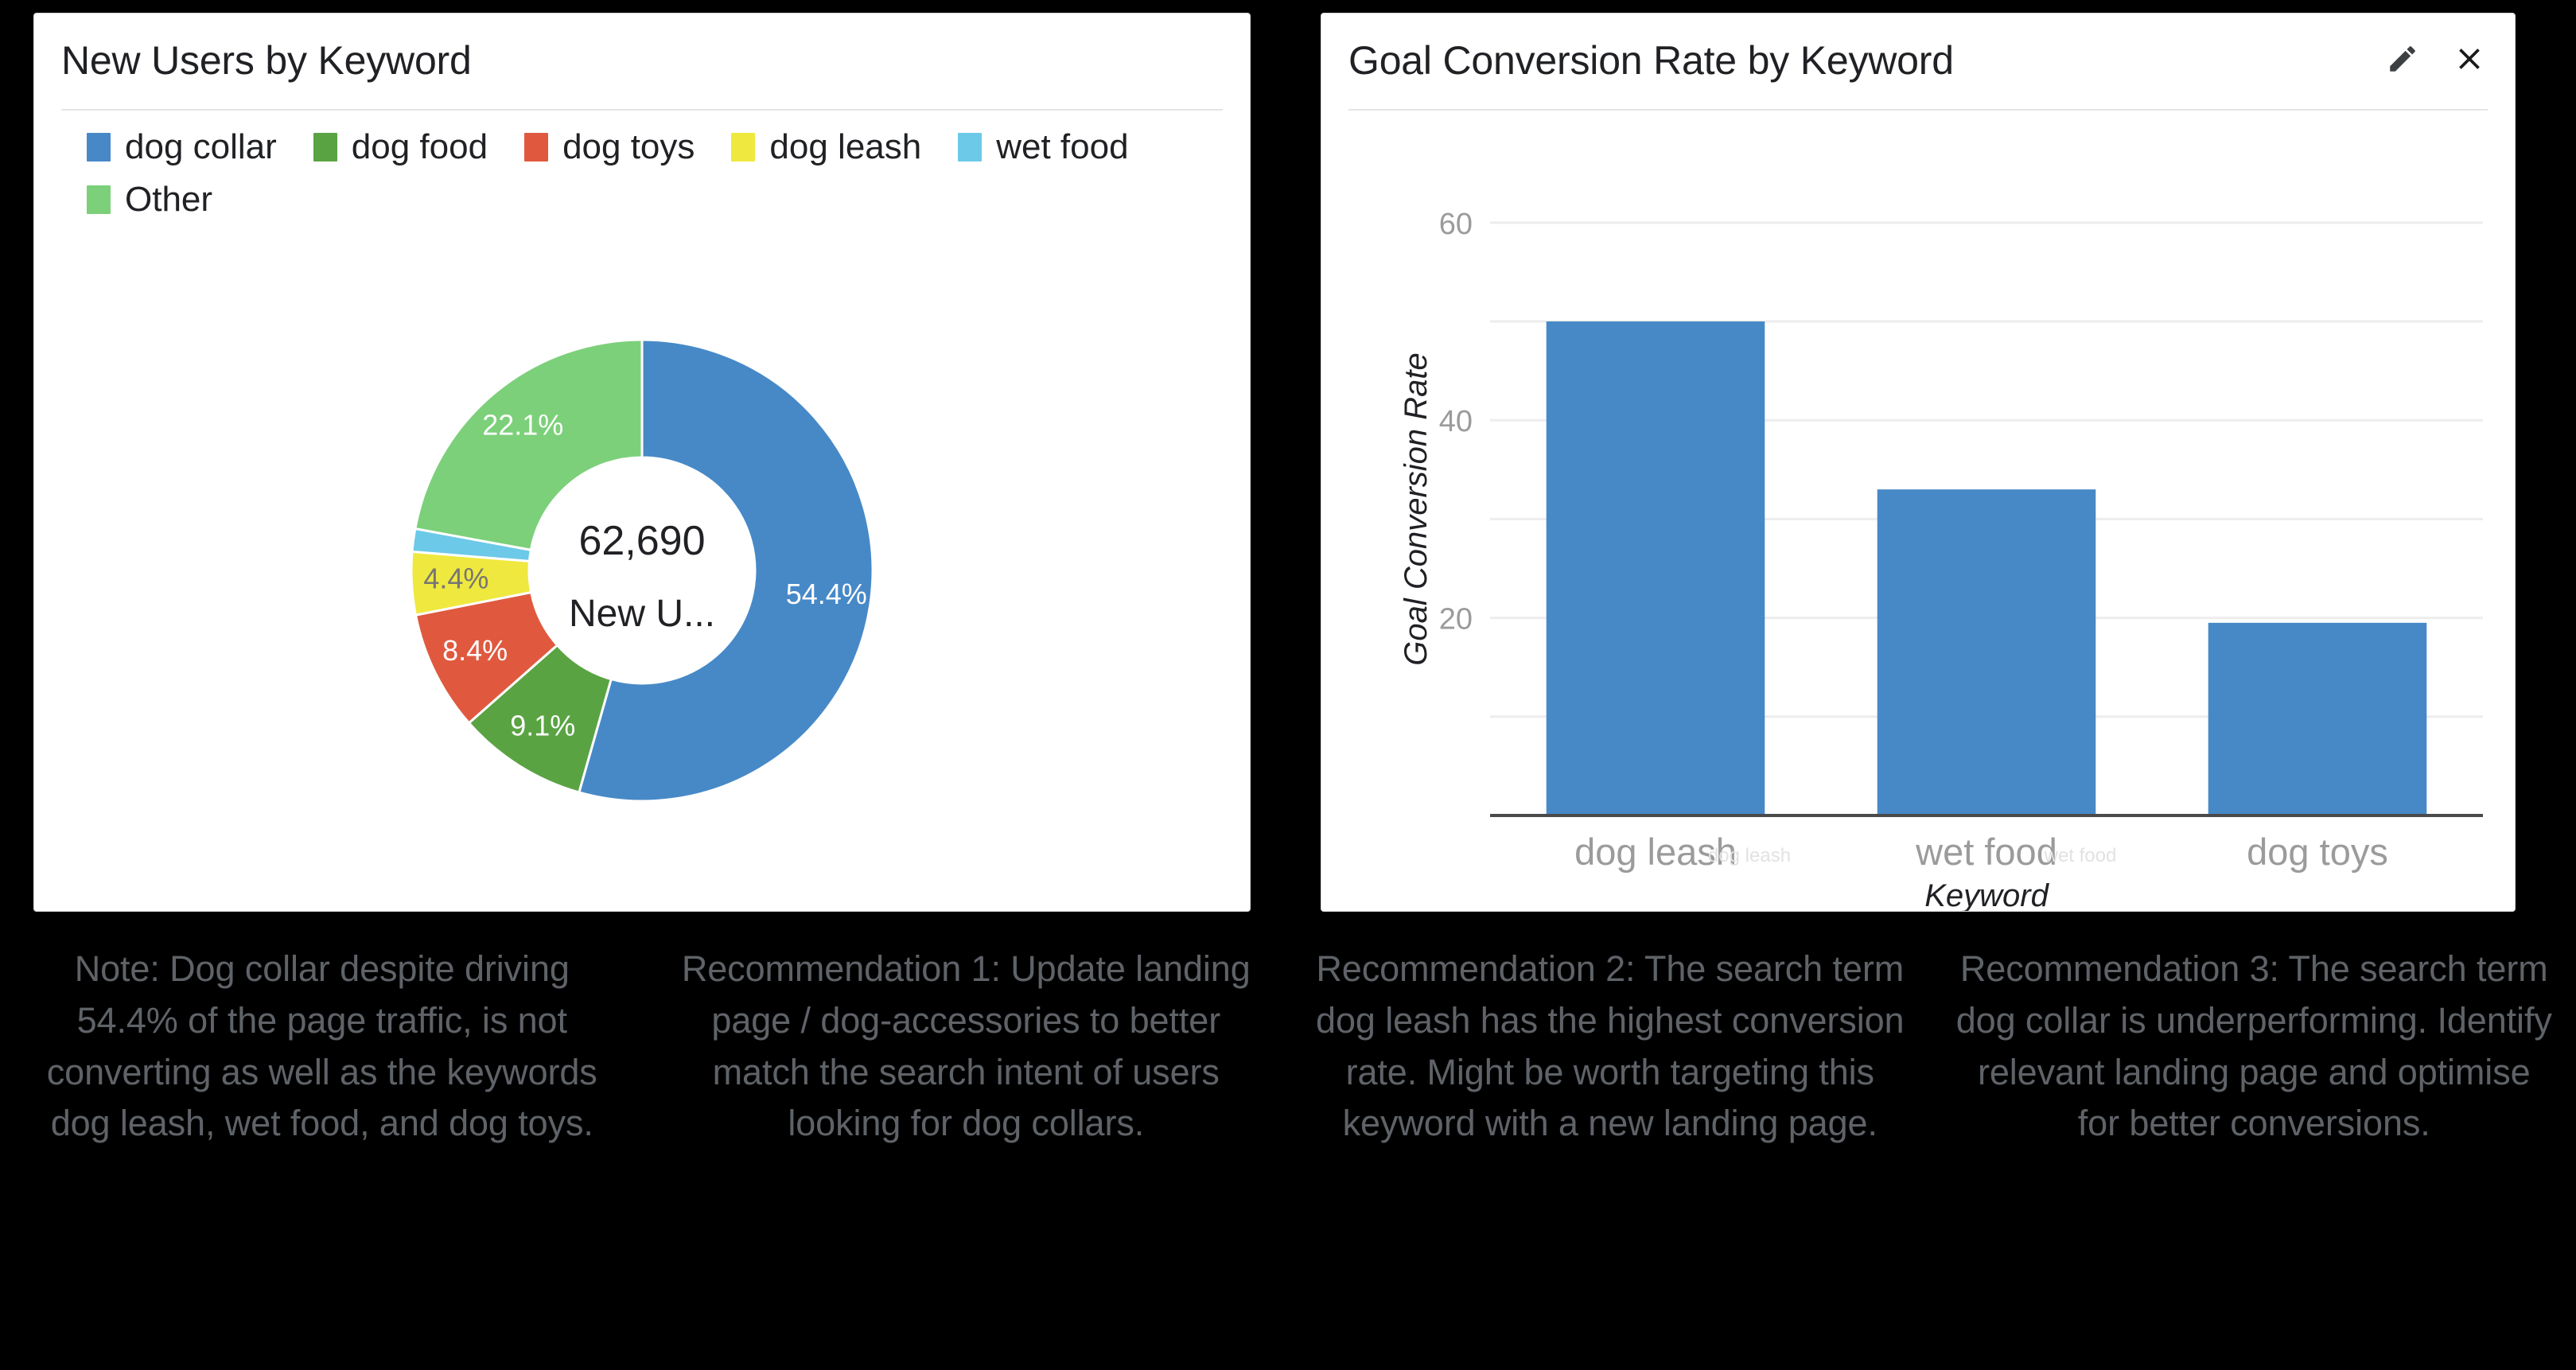 The height and width of the screenshot is (1370, 2576). What do you see at coordinates (642, 541) in the screenshot?
I see `donut-center-value: 62,690` at bounding box center [642, 541].